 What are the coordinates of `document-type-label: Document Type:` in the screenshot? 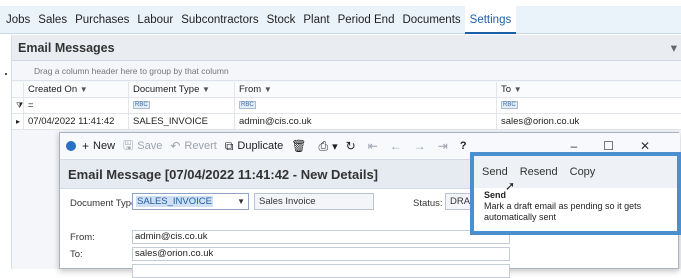 It's located at (105, 203).